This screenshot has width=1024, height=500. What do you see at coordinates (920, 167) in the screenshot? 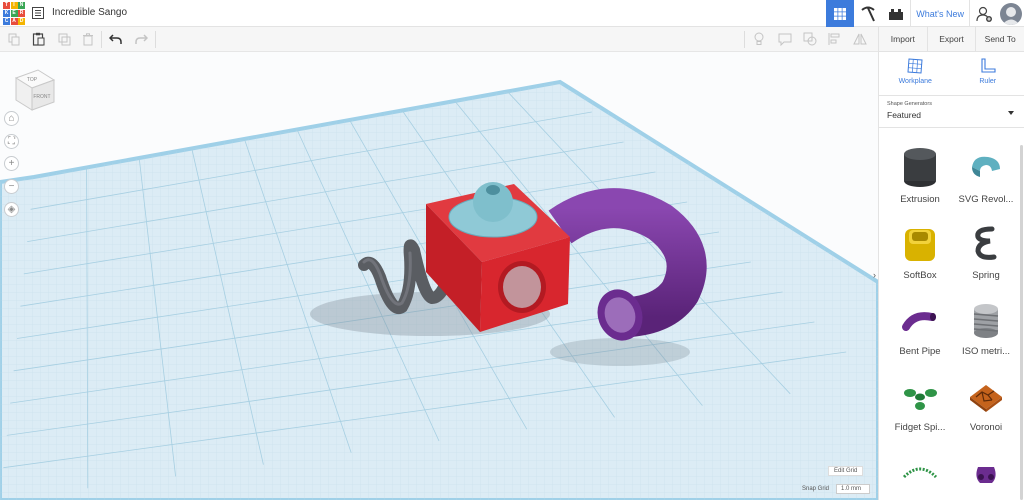
I see `extrusion-icon` at bounding box center [920, 167].